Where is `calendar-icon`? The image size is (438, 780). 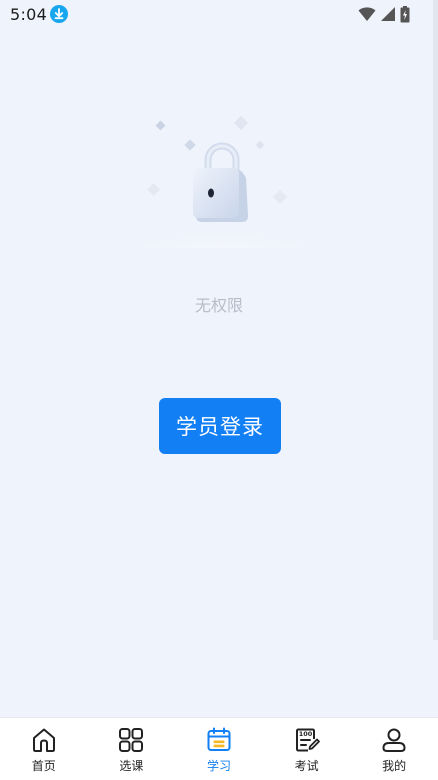 calendar-icon is located at coordinates (219, 739).